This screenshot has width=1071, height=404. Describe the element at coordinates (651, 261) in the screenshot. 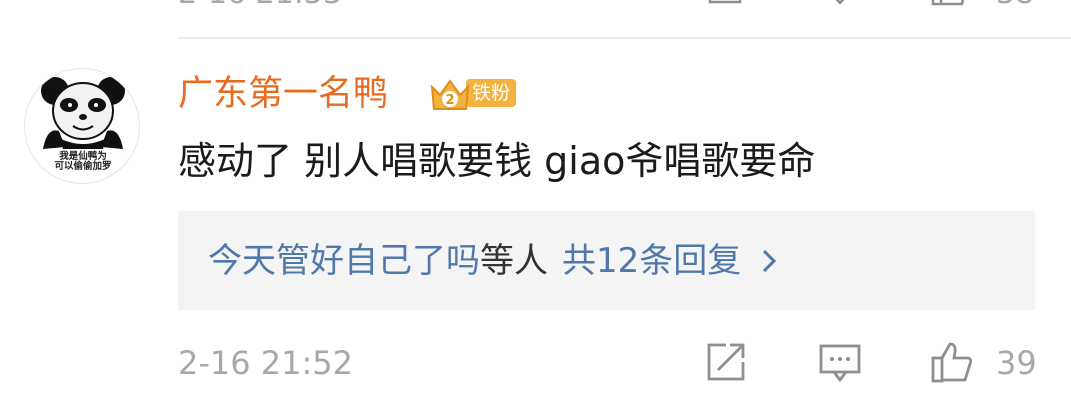

I see `reply-count-link: 共12条回复` at that location.